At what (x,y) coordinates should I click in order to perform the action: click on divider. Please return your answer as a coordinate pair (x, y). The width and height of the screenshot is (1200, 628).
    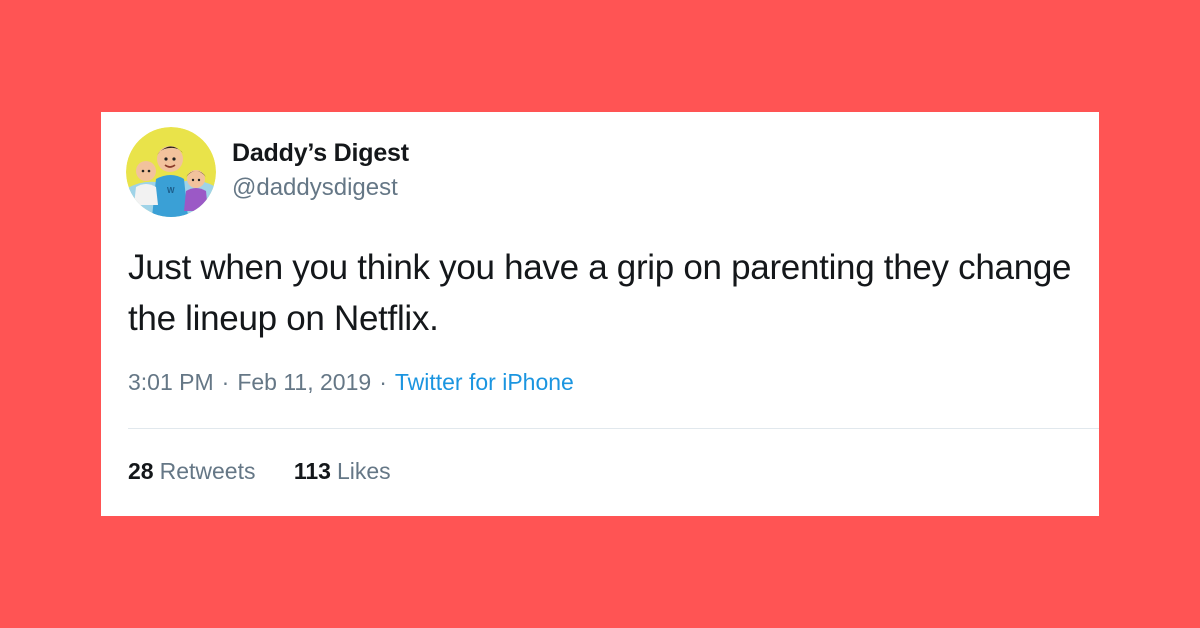
    Looking at the image, I should click on (613, 428).